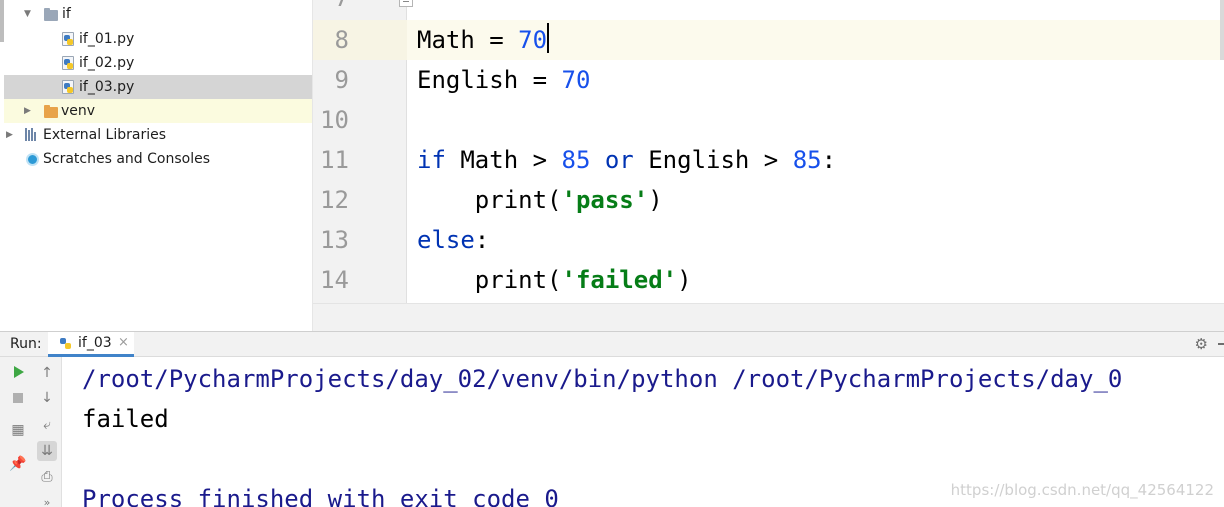 The width and height of the screenshot is (1224, 507). What do you see at coordinates (158, 14) in the screenshot?
I see `tree-item-if-folder: ▼ if` at bounding box center [158, 14].